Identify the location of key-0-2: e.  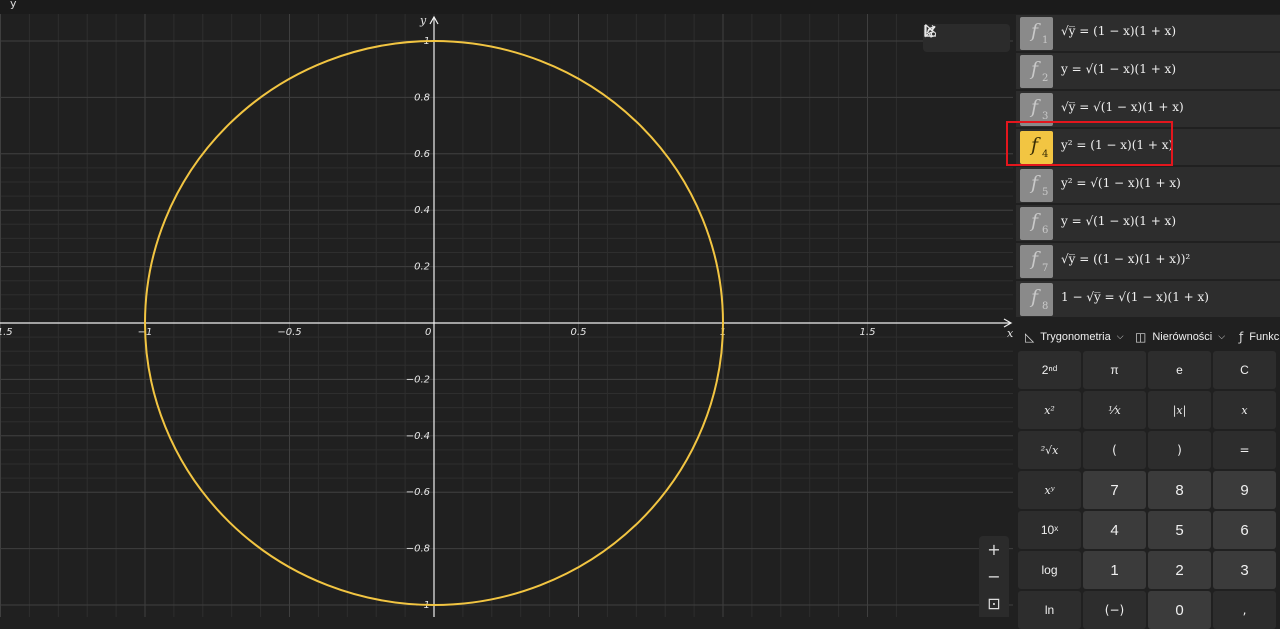
(1179, 370).